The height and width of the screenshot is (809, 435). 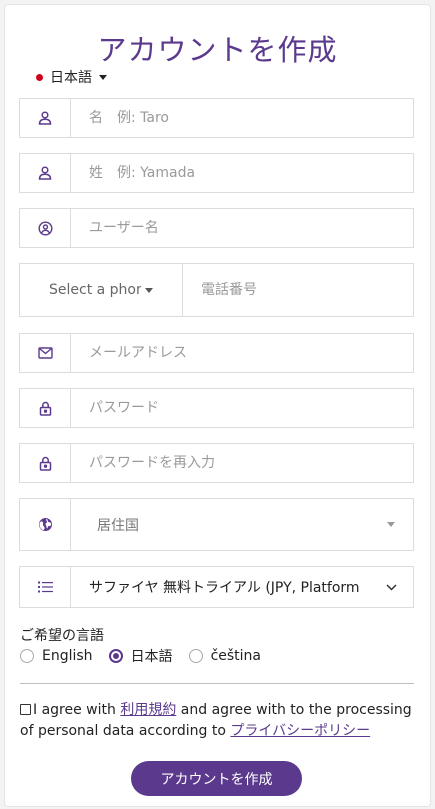 I want to click on language-switcher-label: 日本語, so click(x=71, y=78).